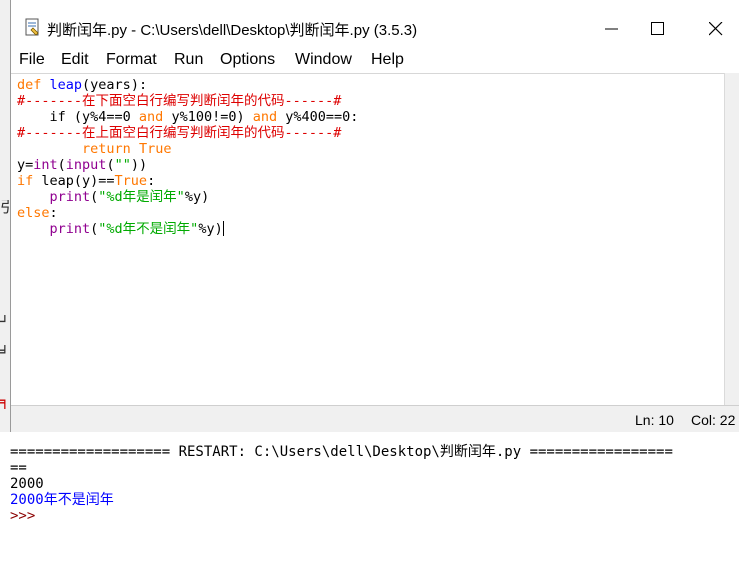 Image resolution: width=739 pixels, height=576 pixels. What do you see at coordinates (127, 149) in the screenshot?
I see `code-line-5: return True` at bounding box center [127, 149].